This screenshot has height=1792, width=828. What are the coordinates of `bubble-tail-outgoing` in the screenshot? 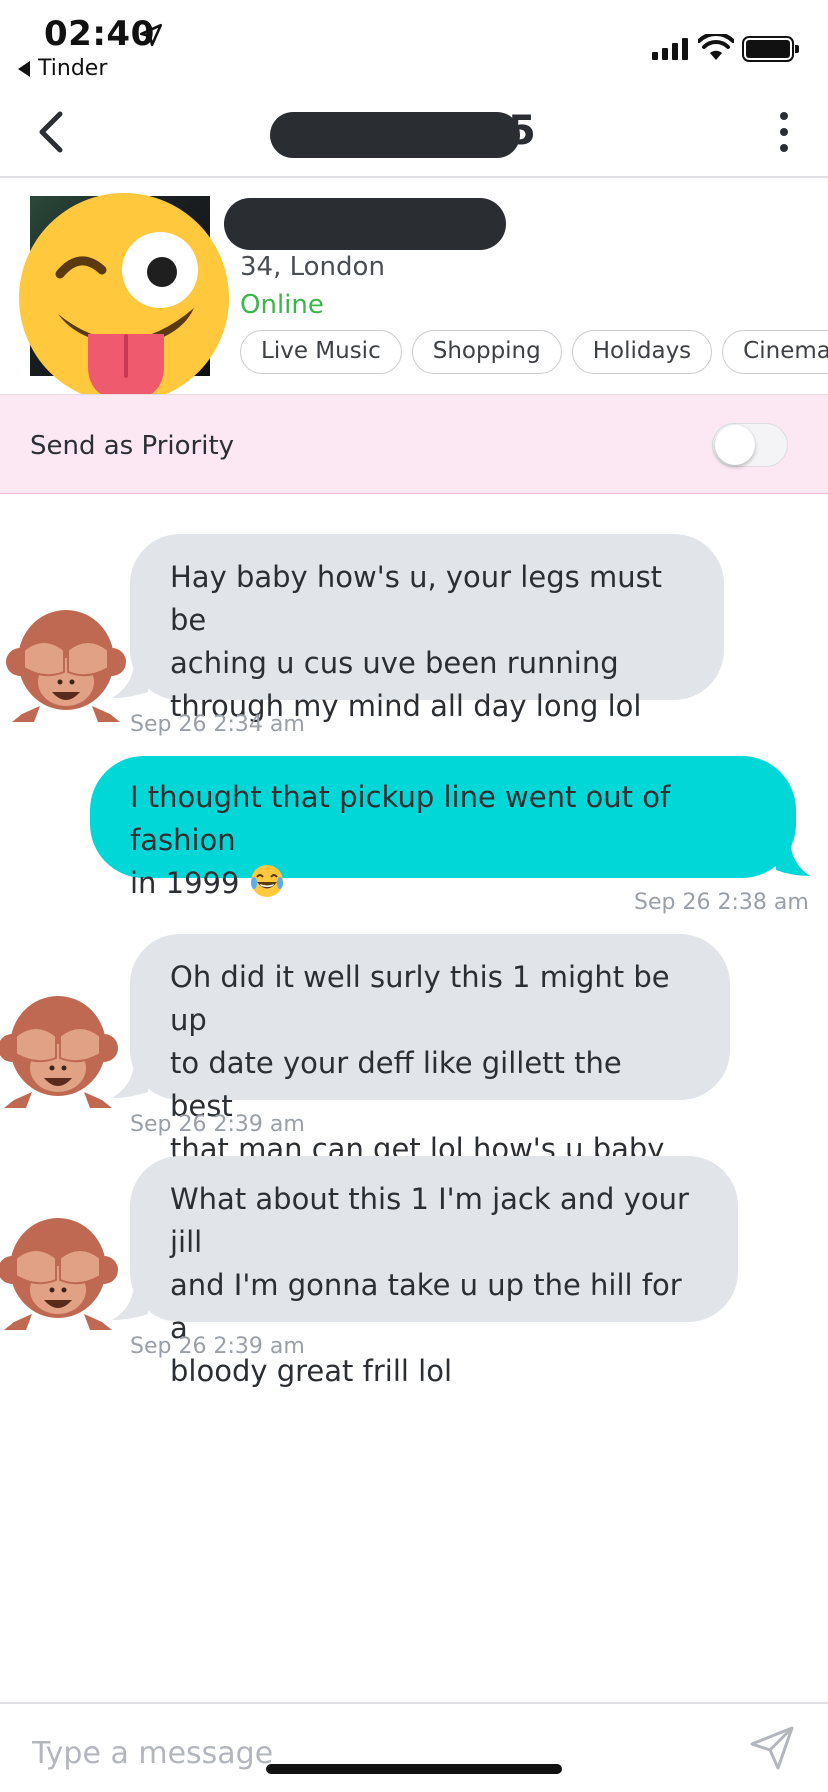 It's located at (793, 859).